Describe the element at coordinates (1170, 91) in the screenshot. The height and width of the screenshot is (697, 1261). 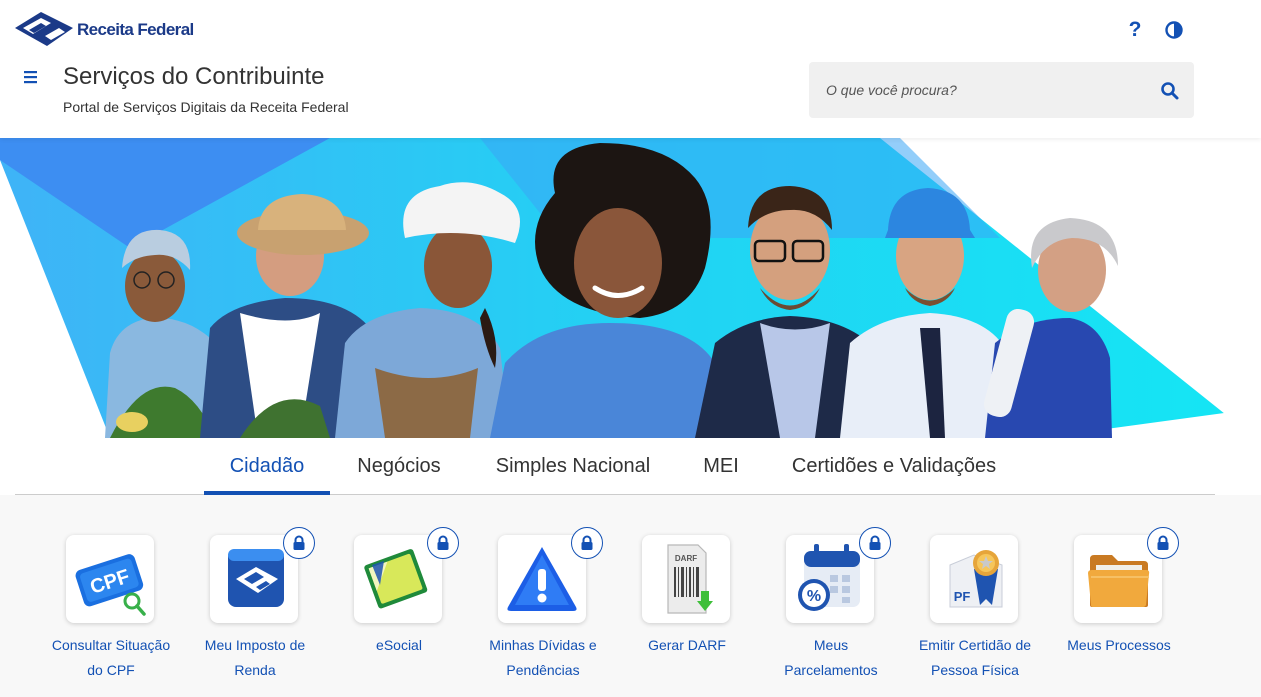
I see `search-icon` at that location.